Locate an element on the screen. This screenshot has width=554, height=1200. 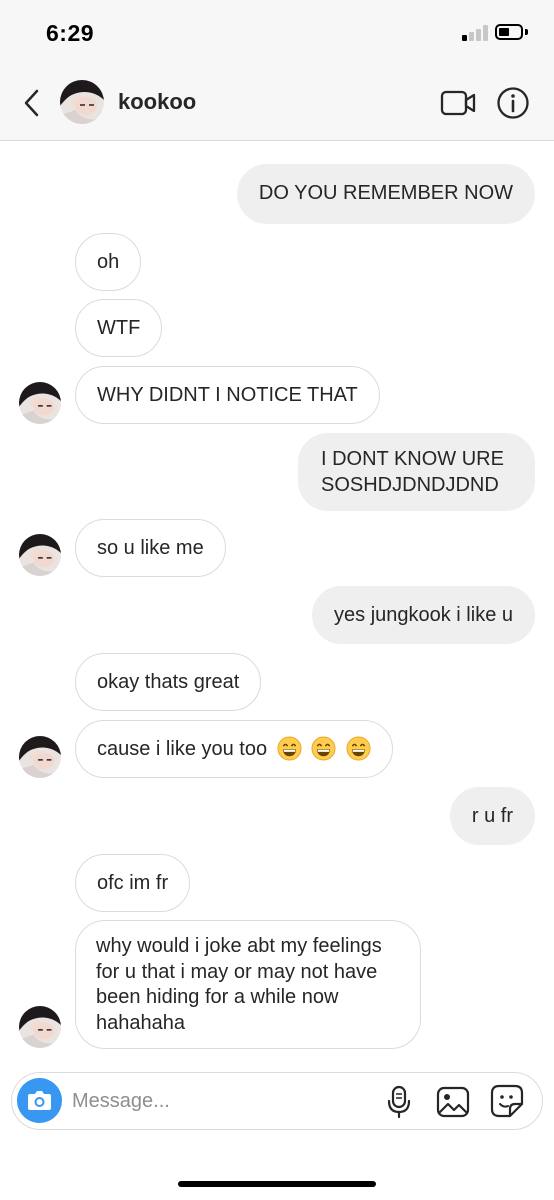
status-bar: 6:29 is located at coordinates (277, 33).